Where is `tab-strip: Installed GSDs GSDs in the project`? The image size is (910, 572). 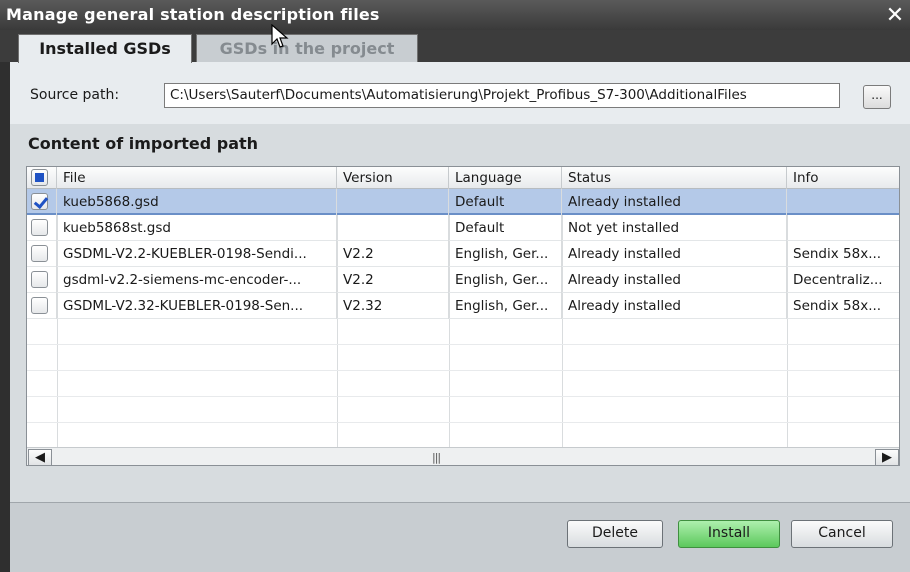
tab-strip: Installed GSDs GSDs in the project is located at coordinates (455, 46).